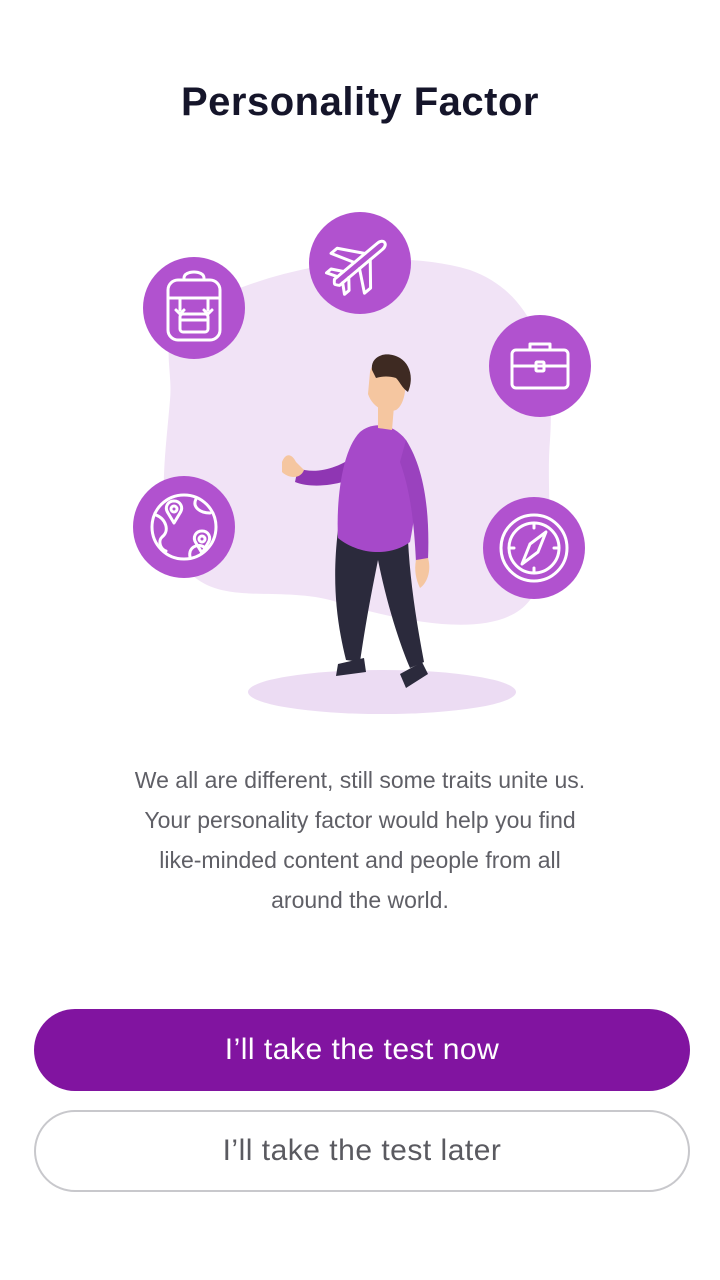 This screenshot has height=1280, width=720. Describe the element at coordinates (194, 308) in the screenshot. I see `backpack-icon` at that location.